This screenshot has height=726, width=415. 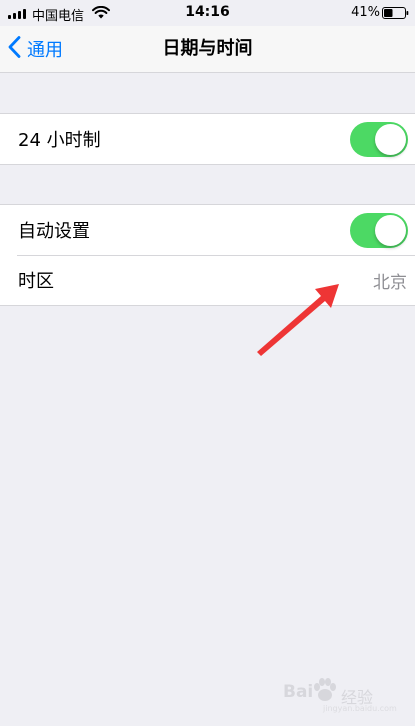 I want to click on setting-row-auto-set: 自动设置, so click(x=207, y=230).